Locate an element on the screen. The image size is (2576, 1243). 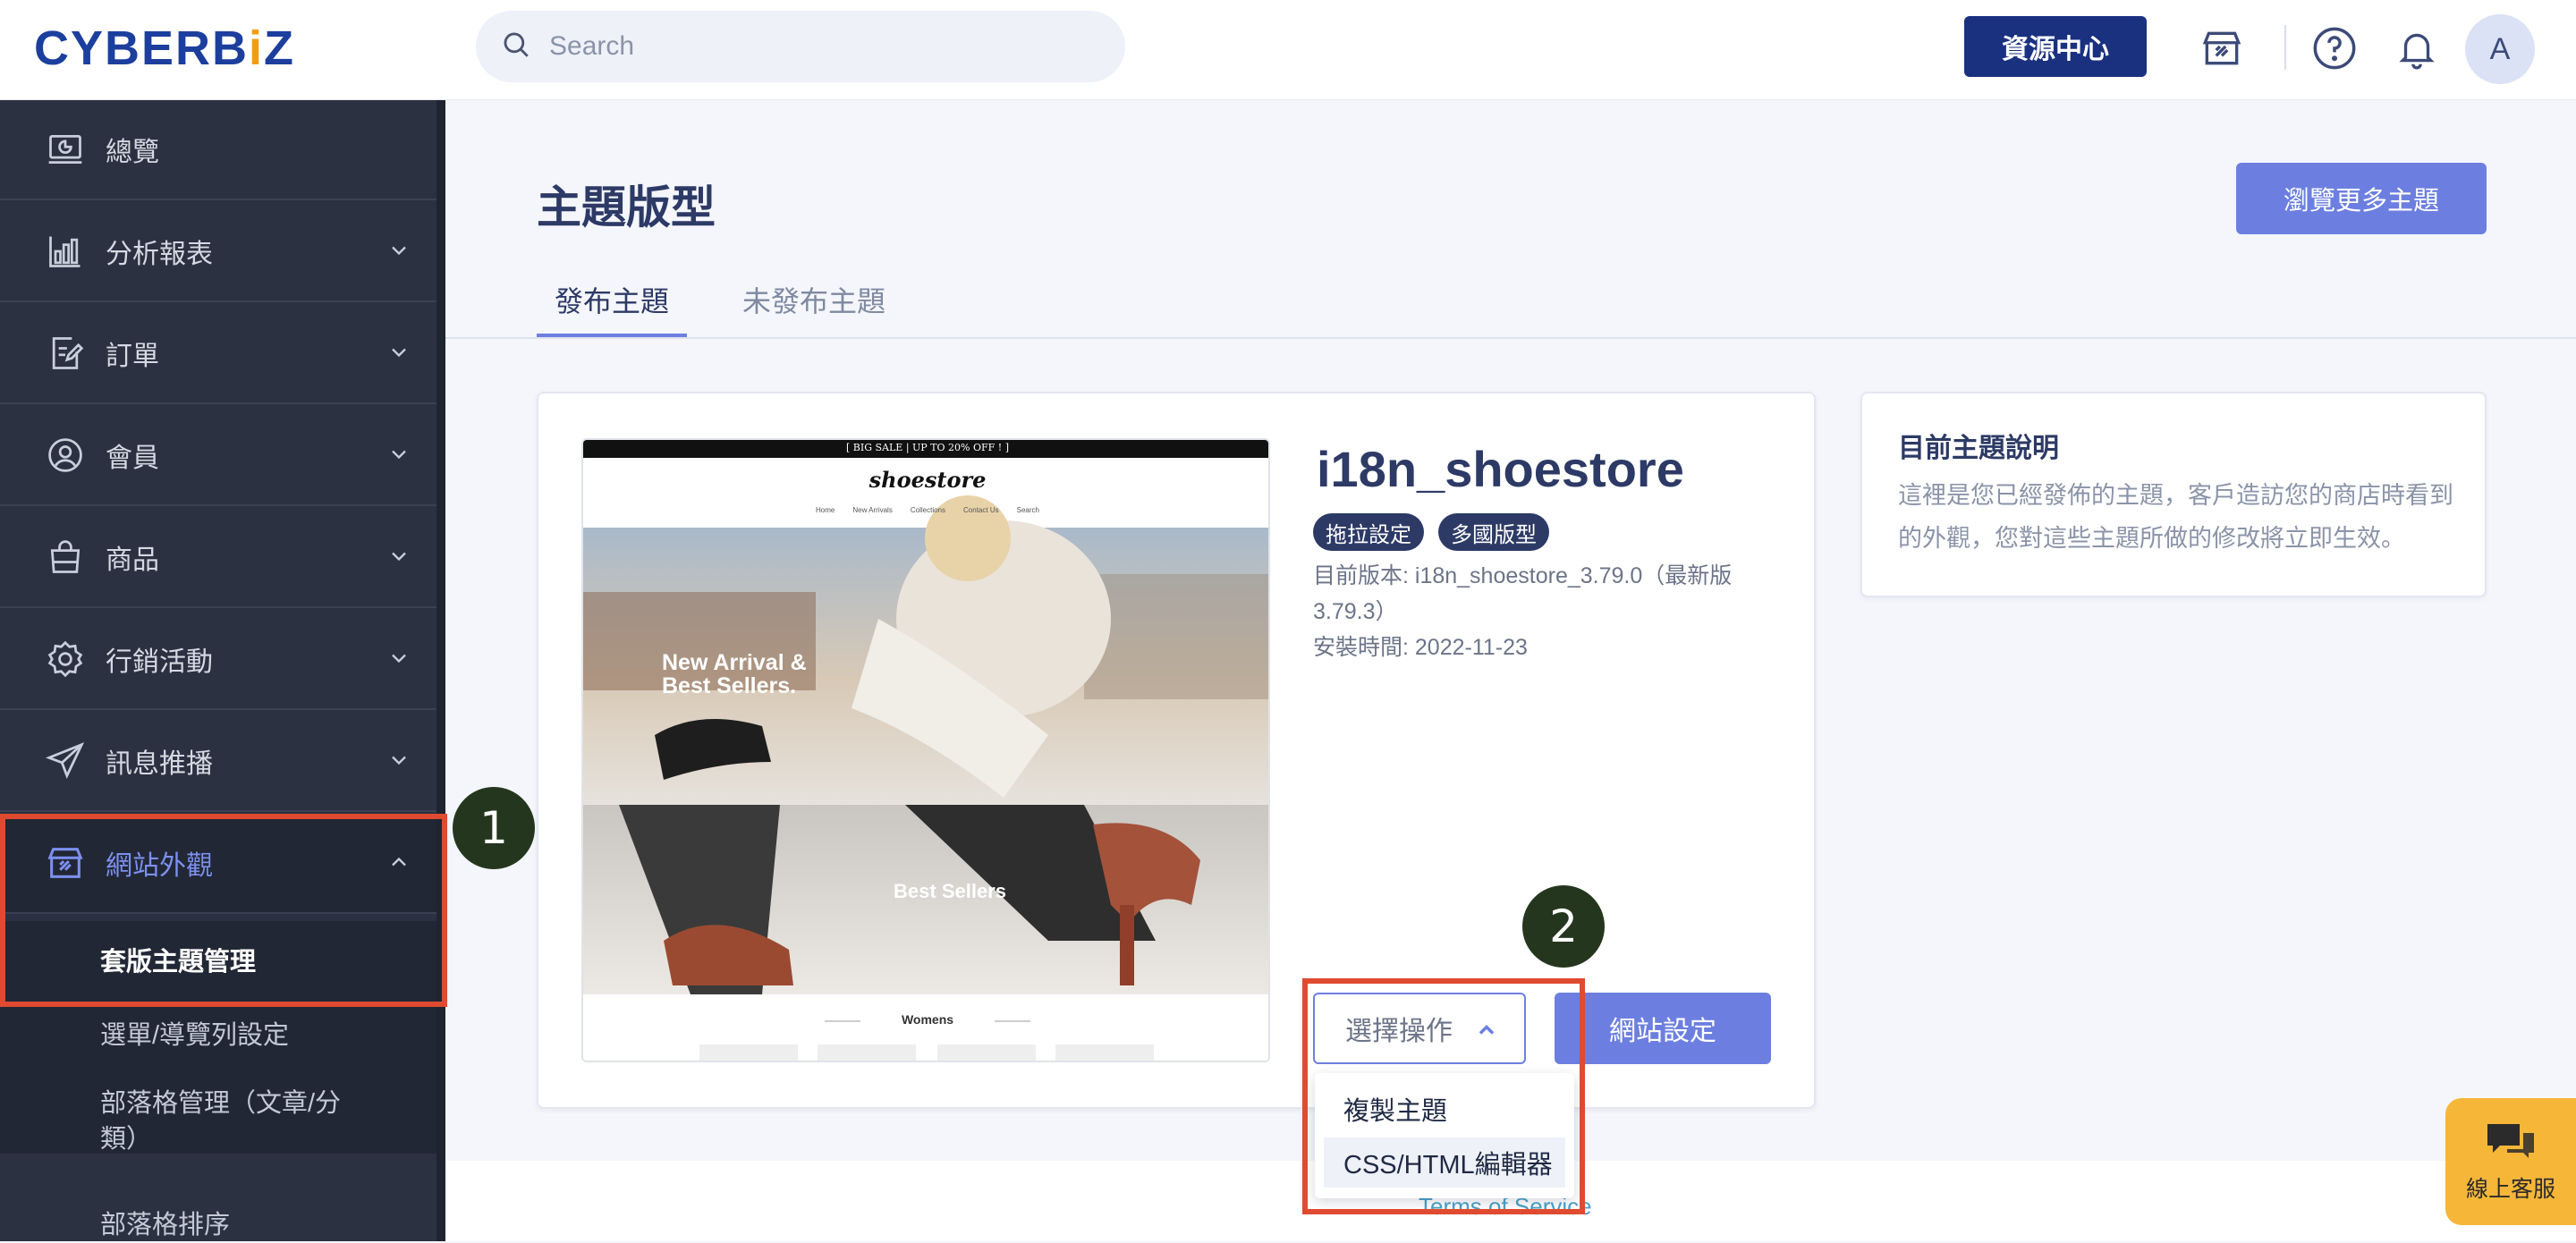
send-icon is located at coordinates (65, 761).